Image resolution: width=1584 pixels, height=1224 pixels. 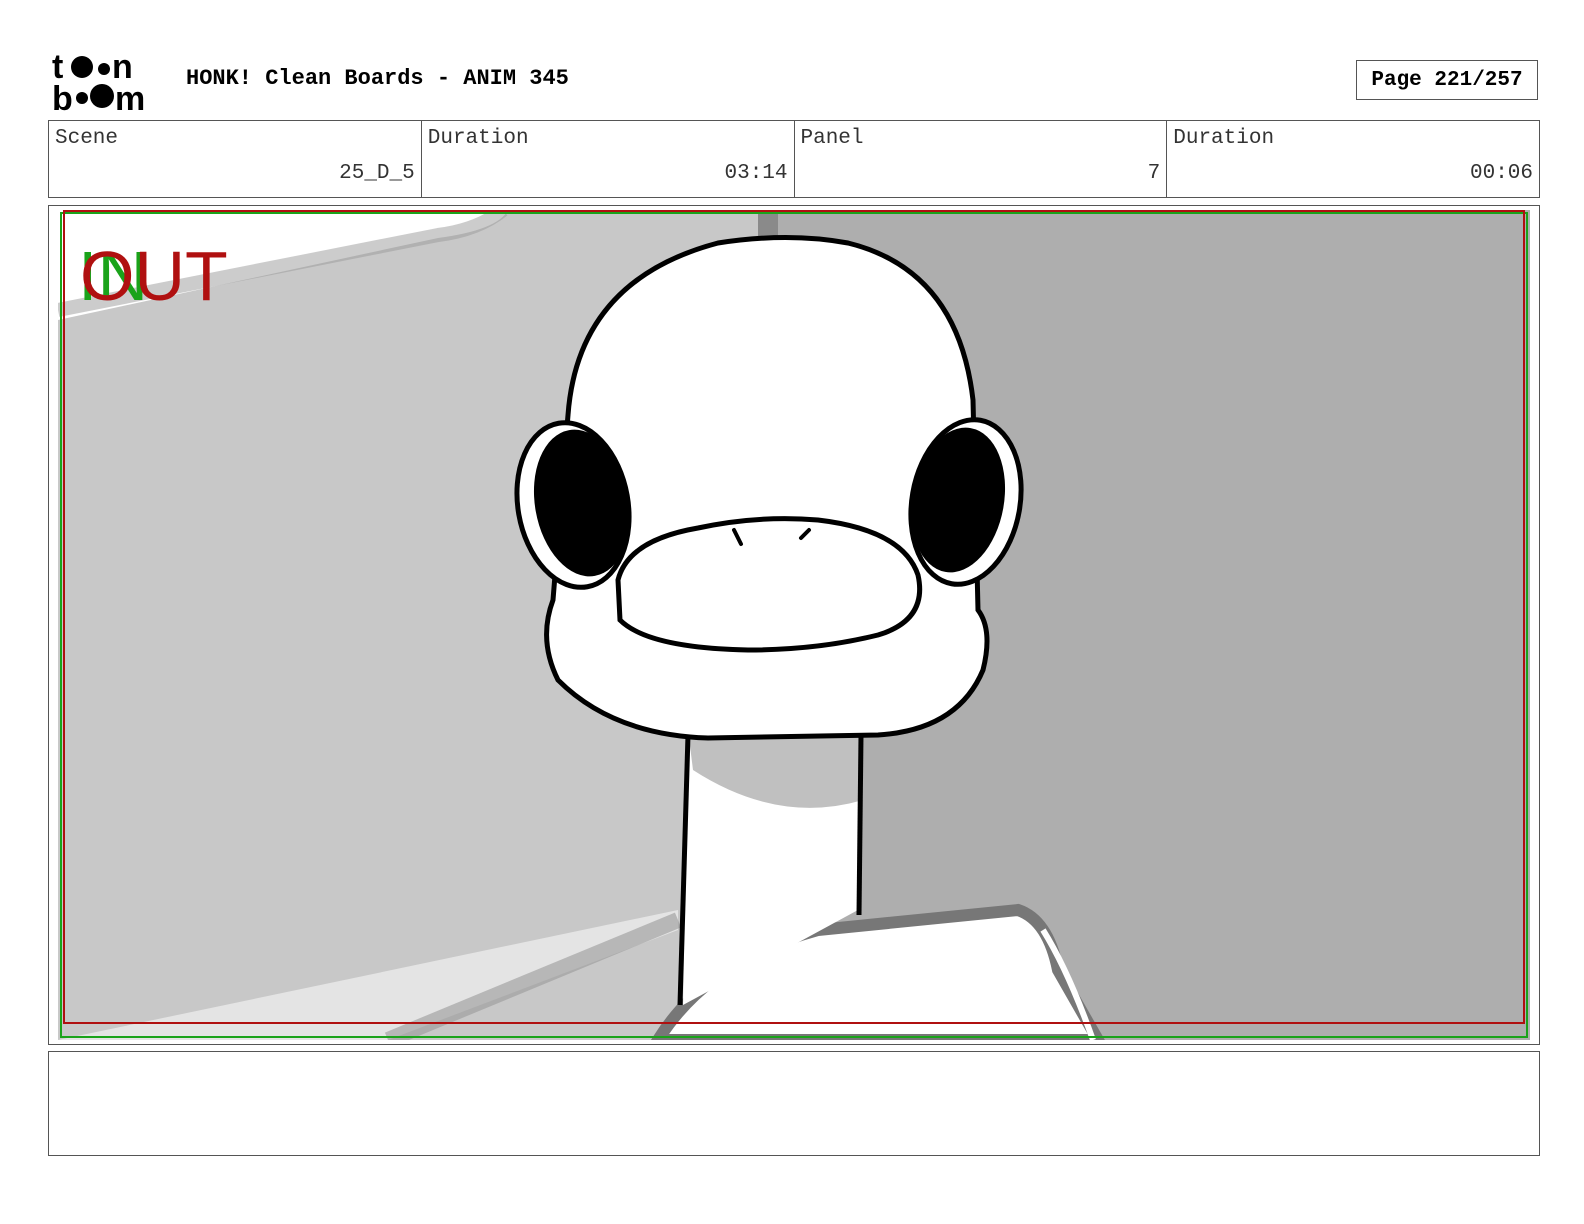 What do you see at coordinates (98, 81) in the screenshot?
I see `toon-boom-logo: t n b m` at bounding box center [98, 81].